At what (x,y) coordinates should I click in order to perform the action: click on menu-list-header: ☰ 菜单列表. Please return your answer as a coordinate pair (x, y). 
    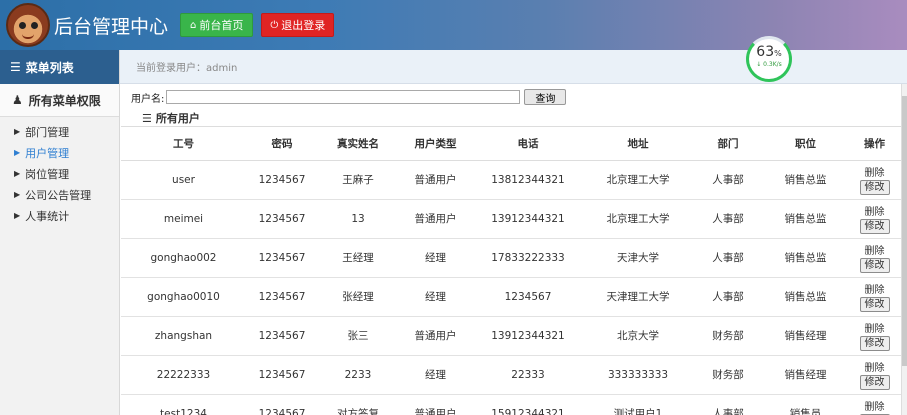
    Looking at the image, I should click on (59, 67).